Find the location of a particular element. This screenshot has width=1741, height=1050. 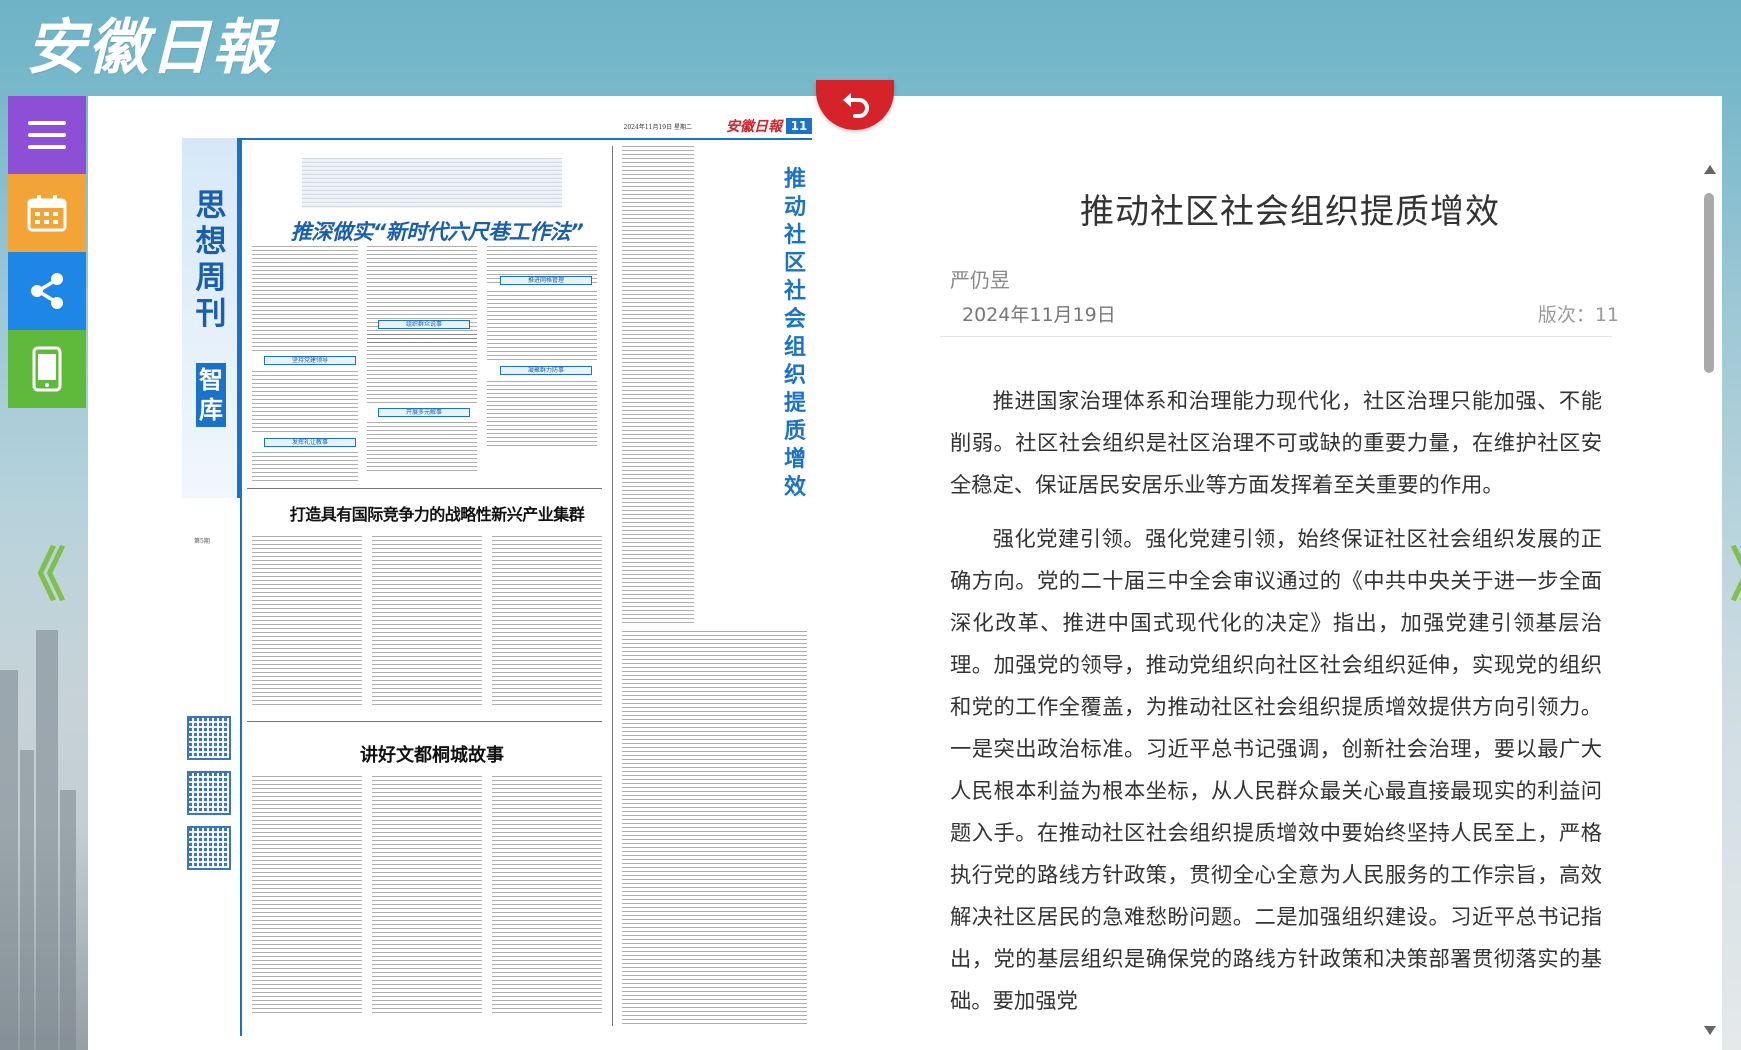

article-1-subhead: 发挥礼让教事 is located at coordinates (310, 442).